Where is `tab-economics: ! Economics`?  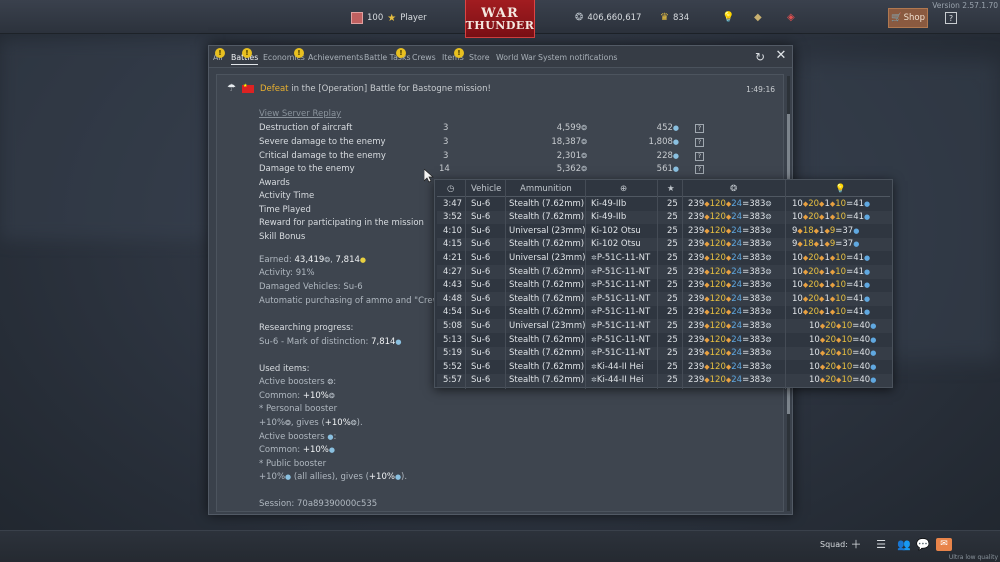 tab-economics: ! Economics is located at coordinates (284, 55).